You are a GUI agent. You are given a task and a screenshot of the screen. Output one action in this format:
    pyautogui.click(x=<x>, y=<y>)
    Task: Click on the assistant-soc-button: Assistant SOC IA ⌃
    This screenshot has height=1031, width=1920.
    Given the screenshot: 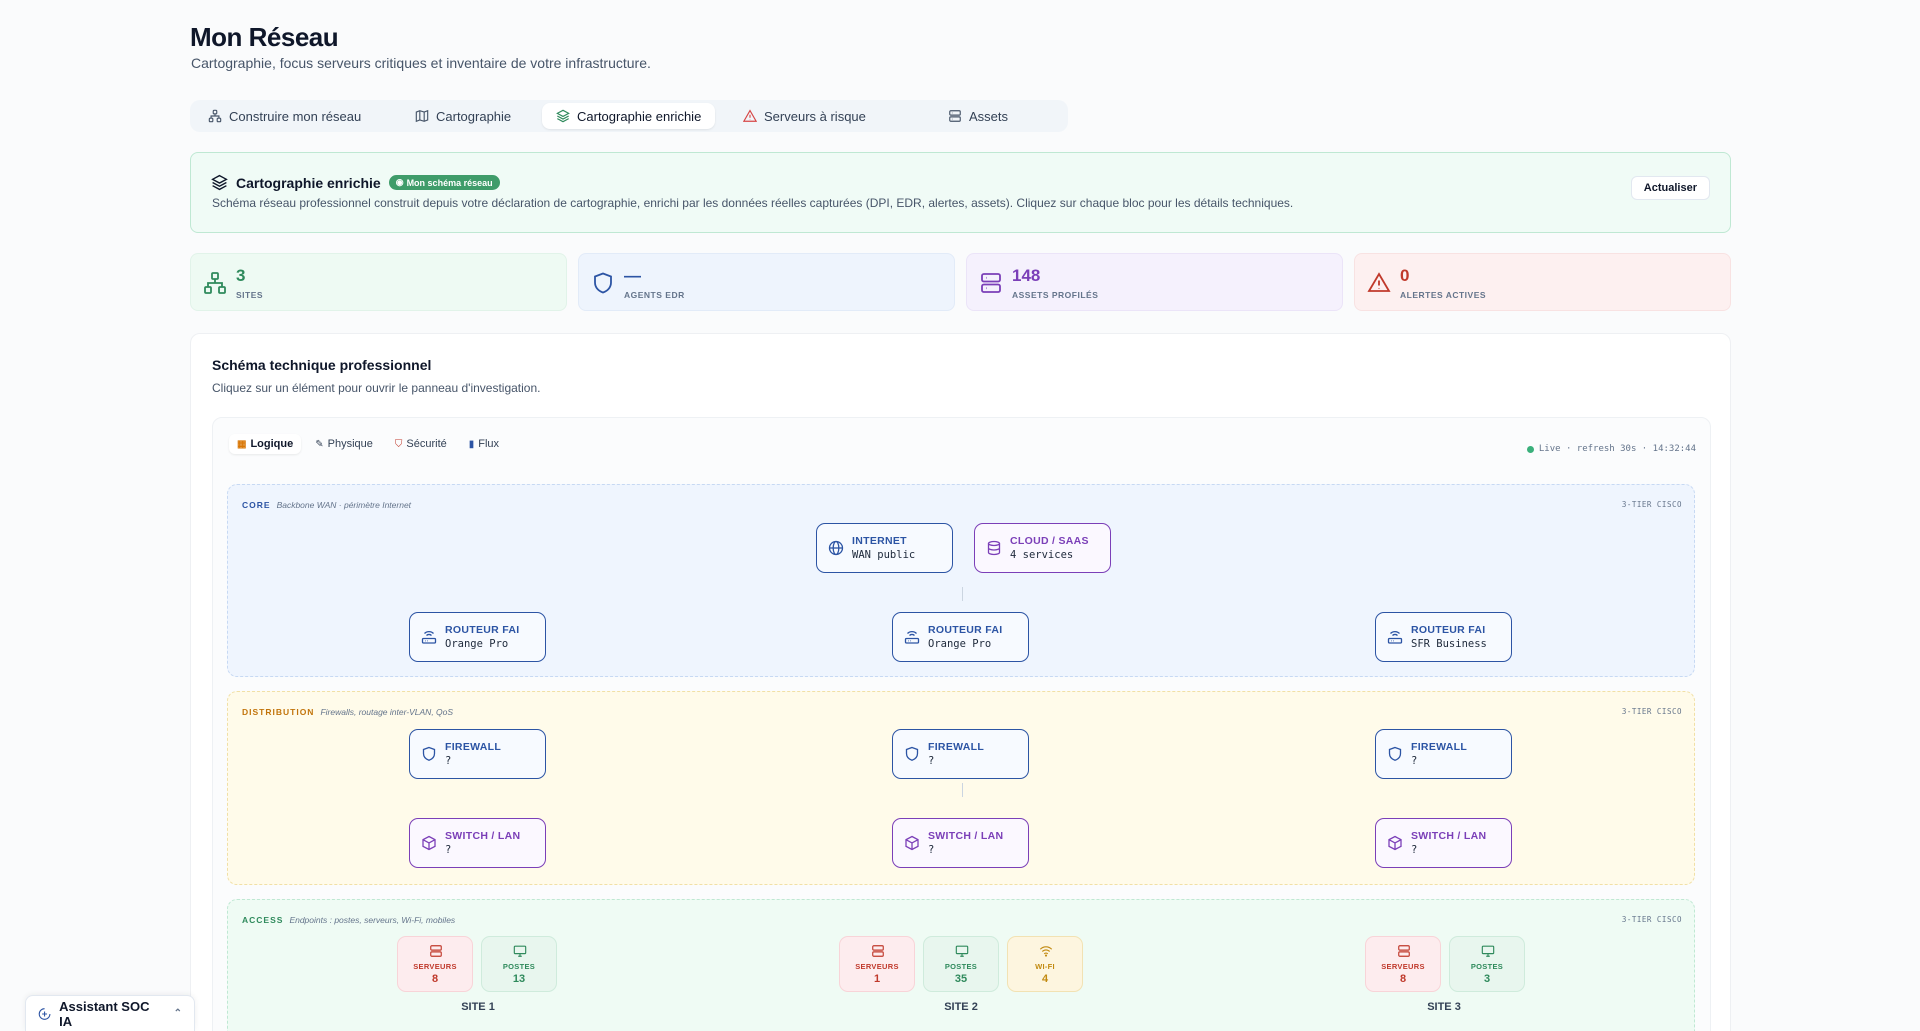 What is the action you would take?
    pyautogui.click(x=110, y=1013)
    